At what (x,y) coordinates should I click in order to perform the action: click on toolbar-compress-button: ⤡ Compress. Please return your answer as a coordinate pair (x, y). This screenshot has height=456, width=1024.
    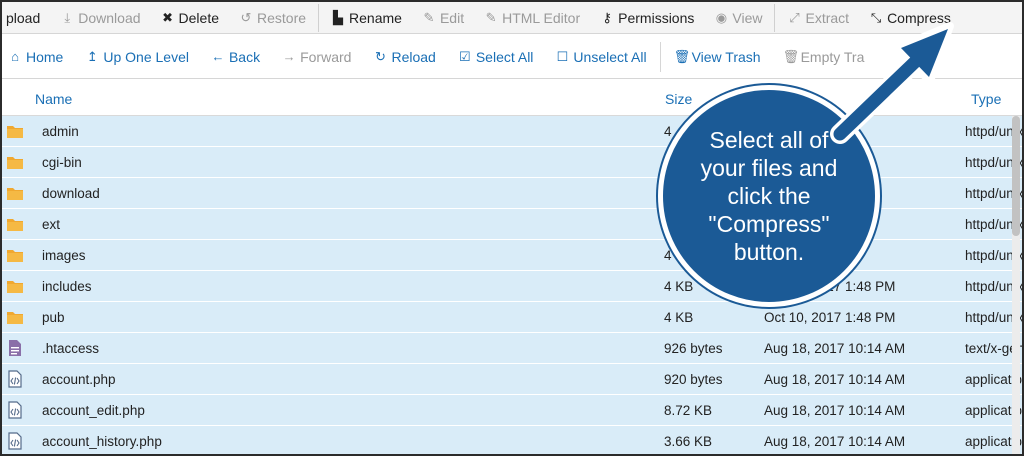
    Looking at the image, I should click on (910, 18).